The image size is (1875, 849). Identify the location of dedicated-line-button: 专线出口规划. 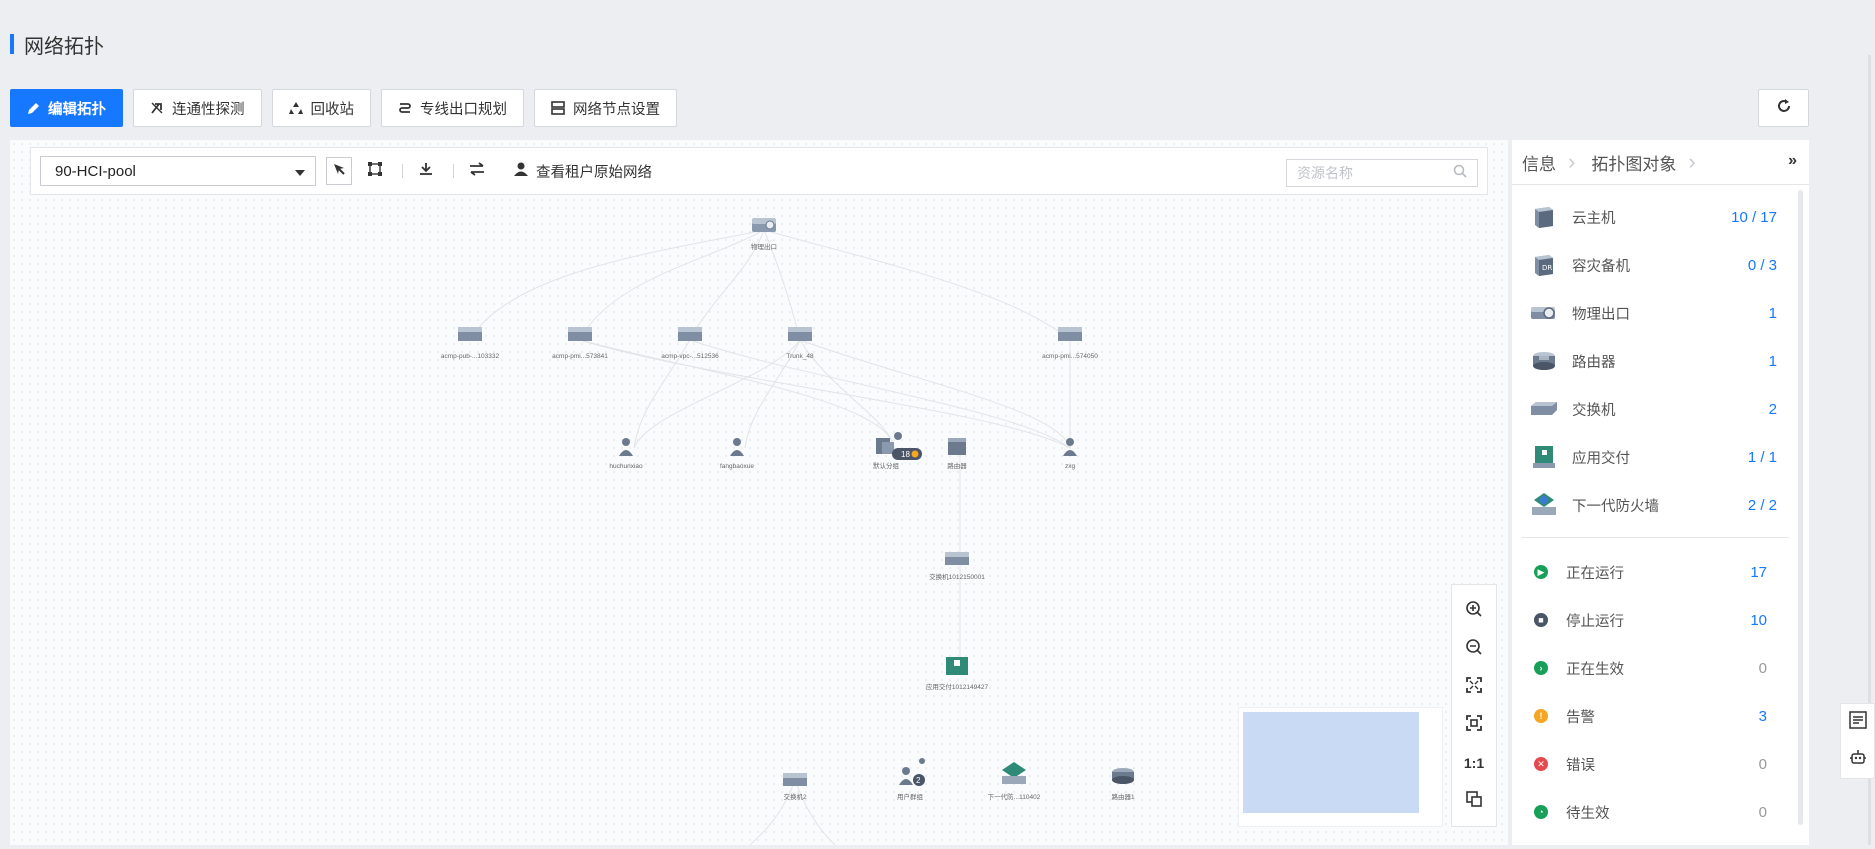
(452, 108).